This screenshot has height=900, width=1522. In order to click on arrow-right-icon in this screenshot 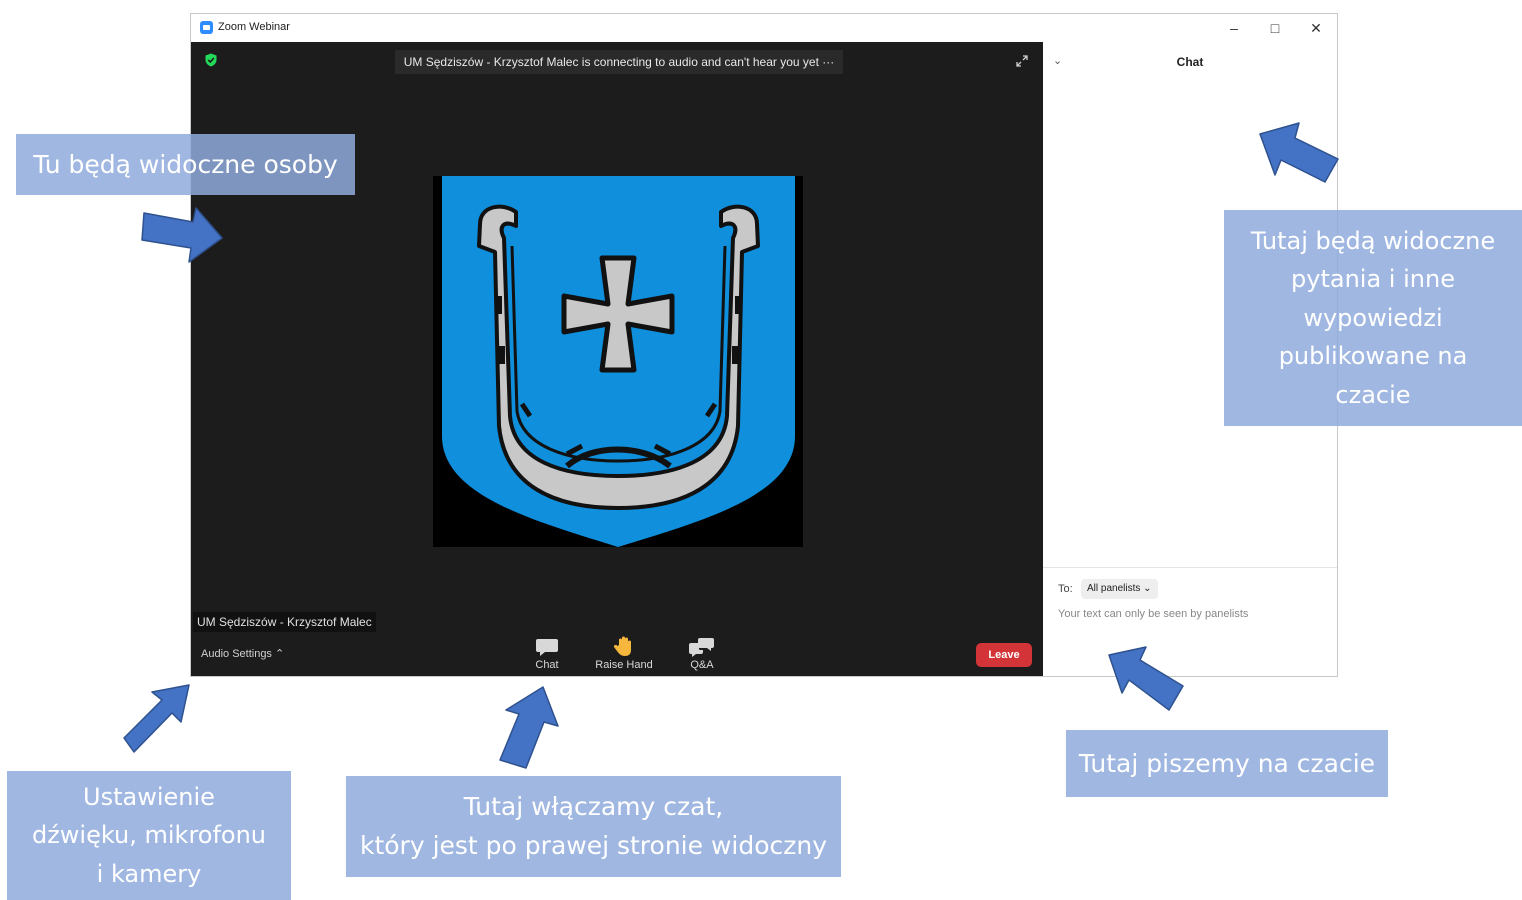, I will do `click(182, 235)`.